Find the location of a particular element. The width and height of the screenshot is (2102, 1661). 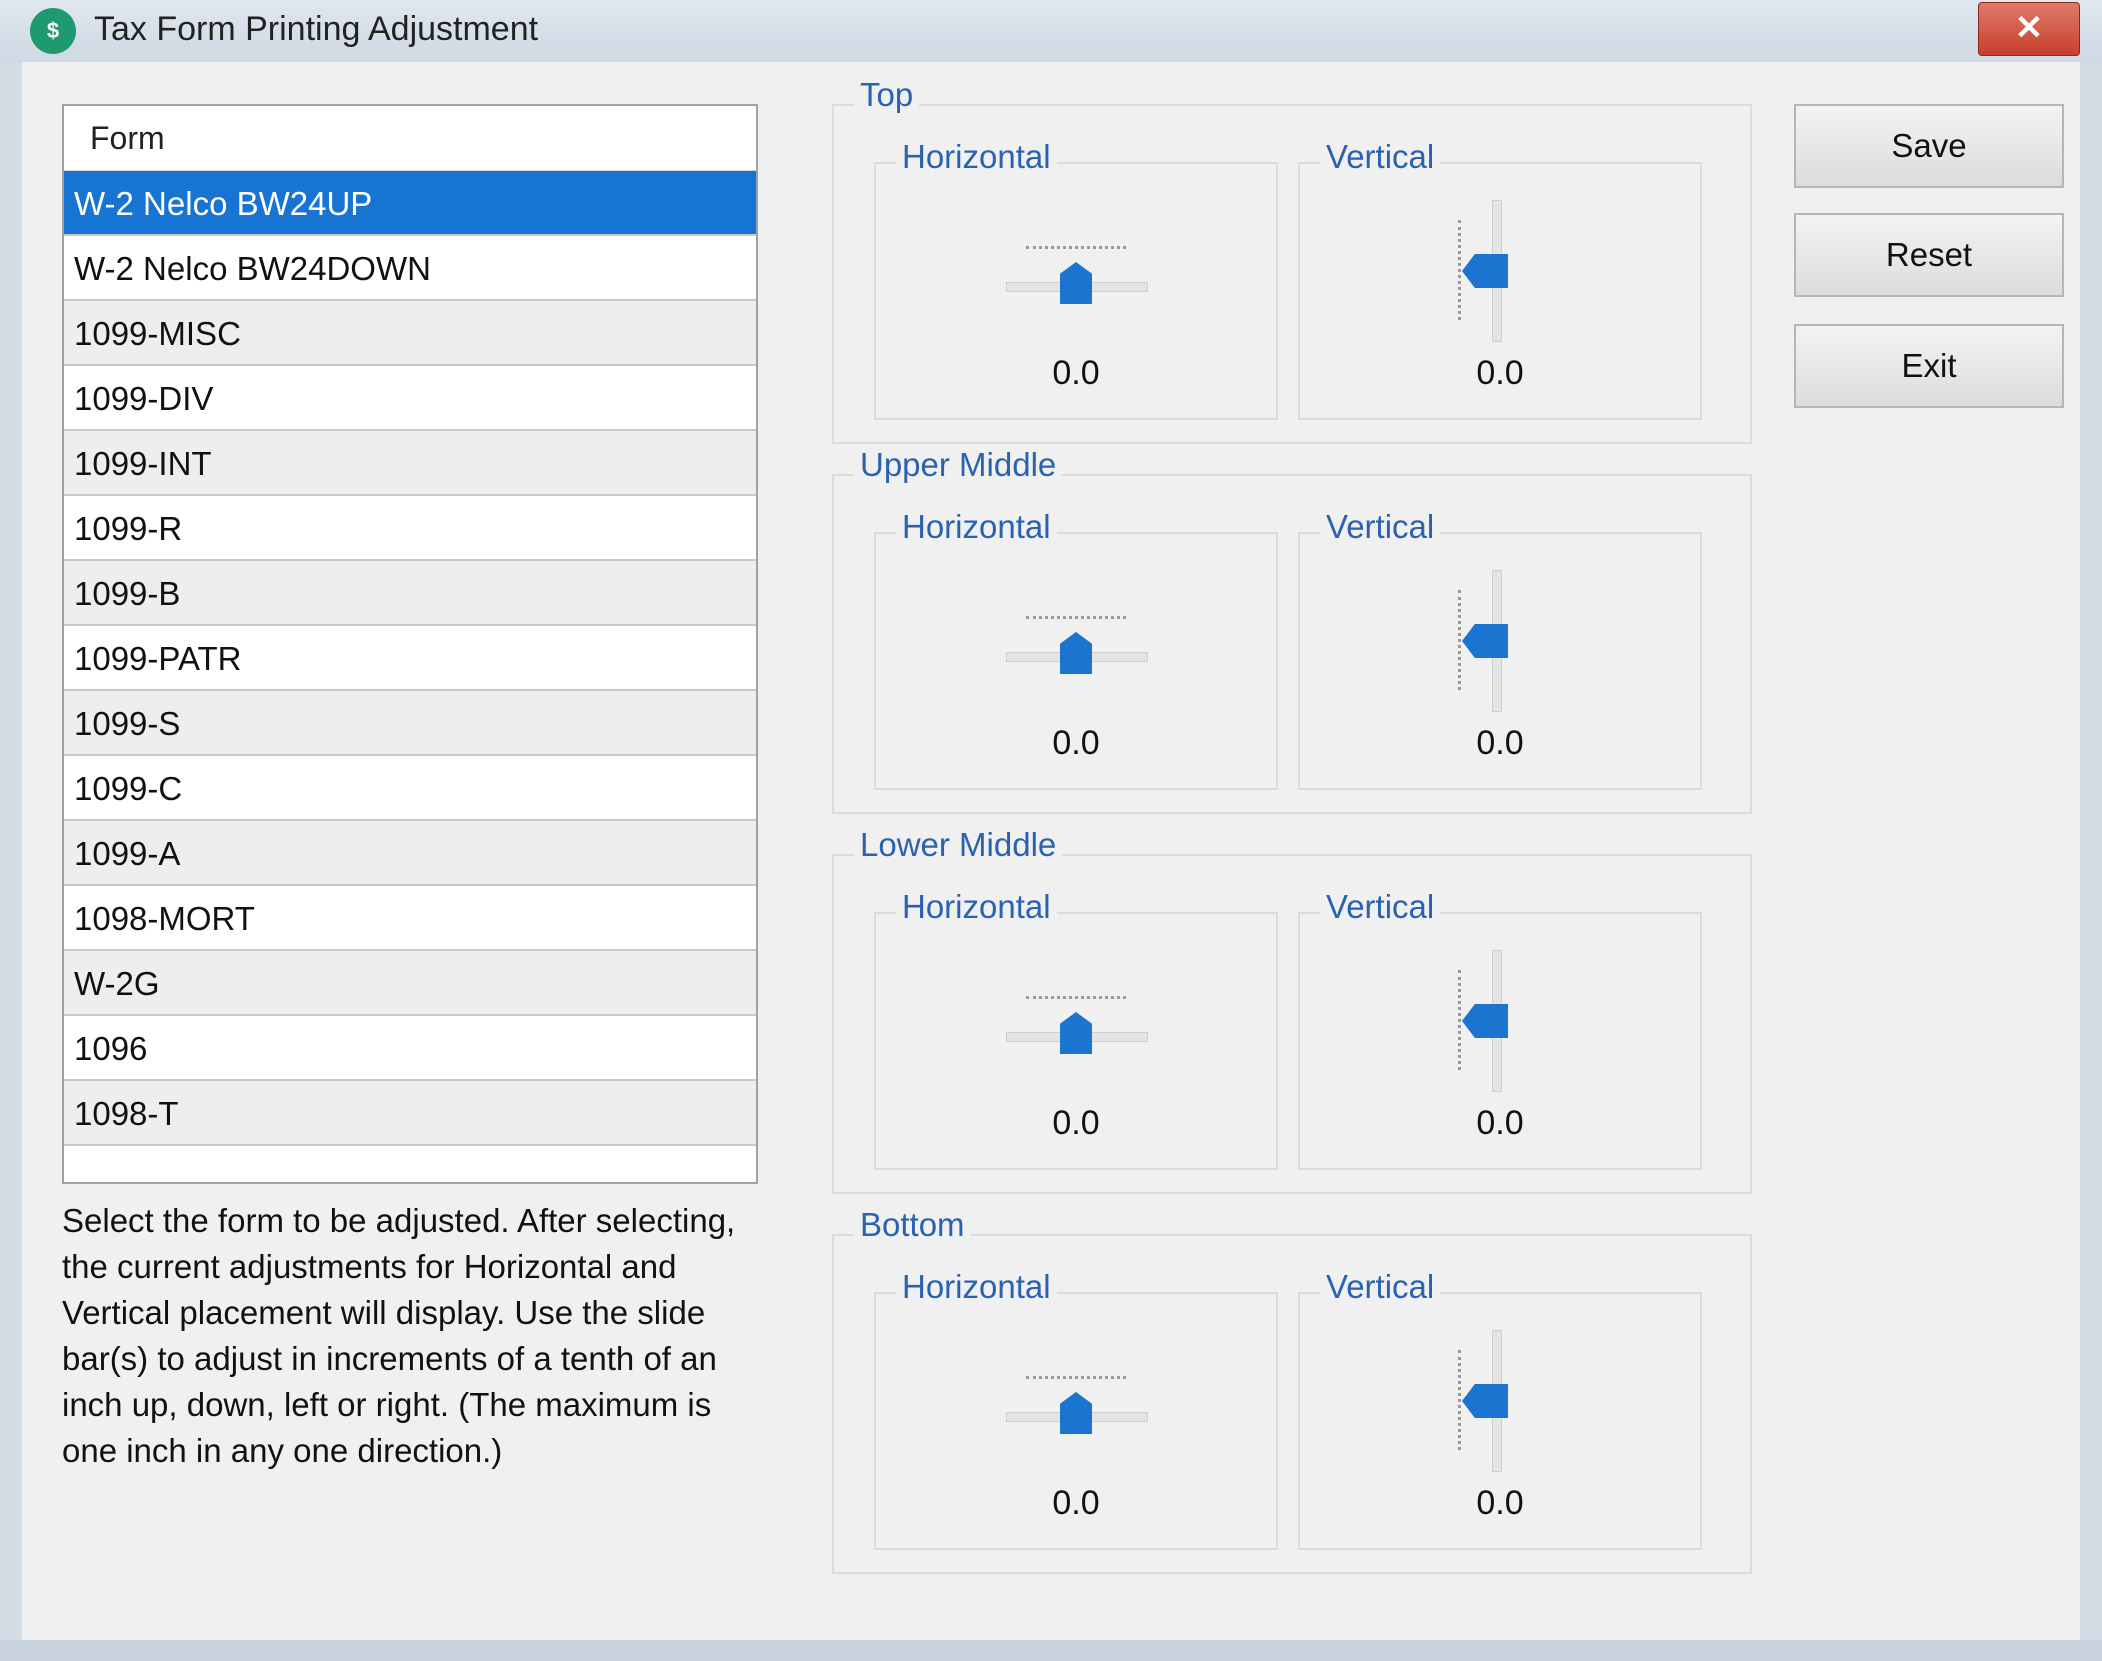

group-bottom: Bottom Horizontal 0.0 Vertical 0.0 is located at coordinates (1292, 1390).